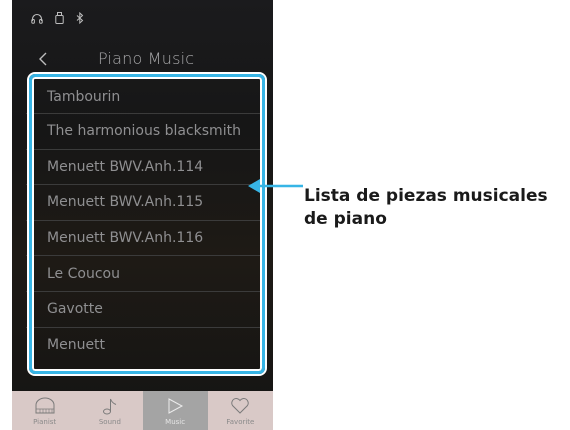 Image resolution: width=570 pixels, height=430 pixels. Describe the element at coordinates (175, 406) in the screenshot. I see `play-icon` at that location.